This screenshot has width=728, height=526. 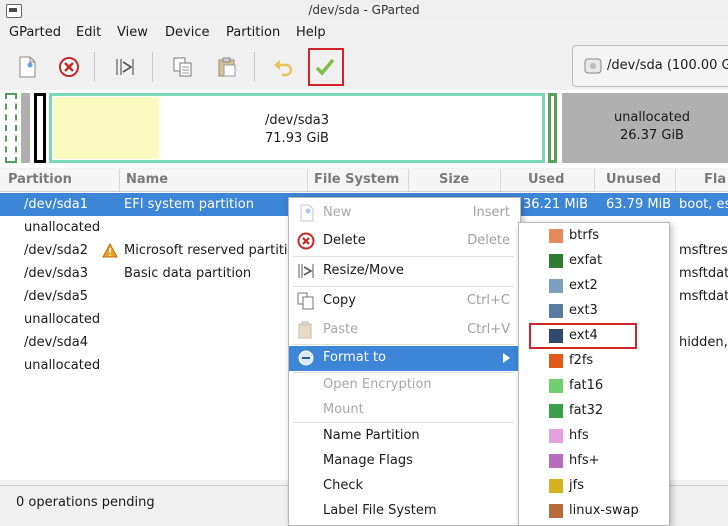 What do you see at coordinates (403, 358) in the screenshot?
I see `menu-item-format-to: Format to` at bounding box center [403, 358].